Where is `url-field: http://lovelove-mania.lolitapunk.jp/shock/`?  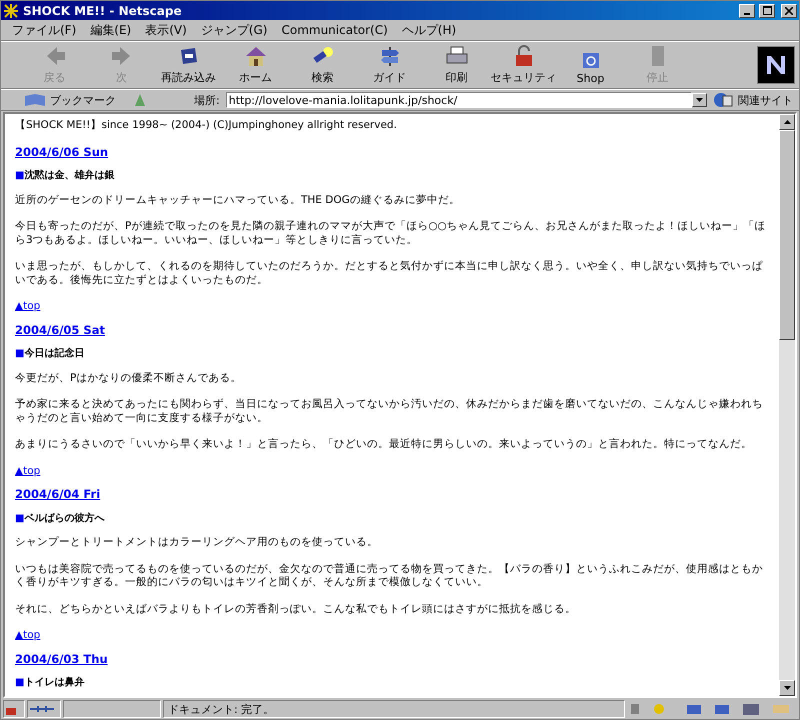
url-field: http://lovelove-mania.lolitapunk.jp/shock/ is located at coordinates (459, 100).